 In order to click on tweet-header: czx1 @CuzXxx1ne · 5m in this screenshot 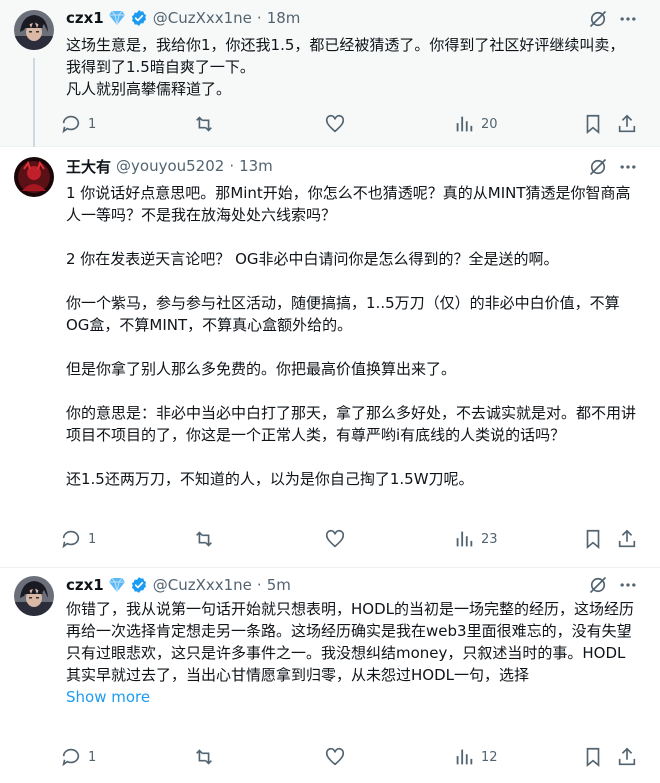, I will do `click(178, 585)`.